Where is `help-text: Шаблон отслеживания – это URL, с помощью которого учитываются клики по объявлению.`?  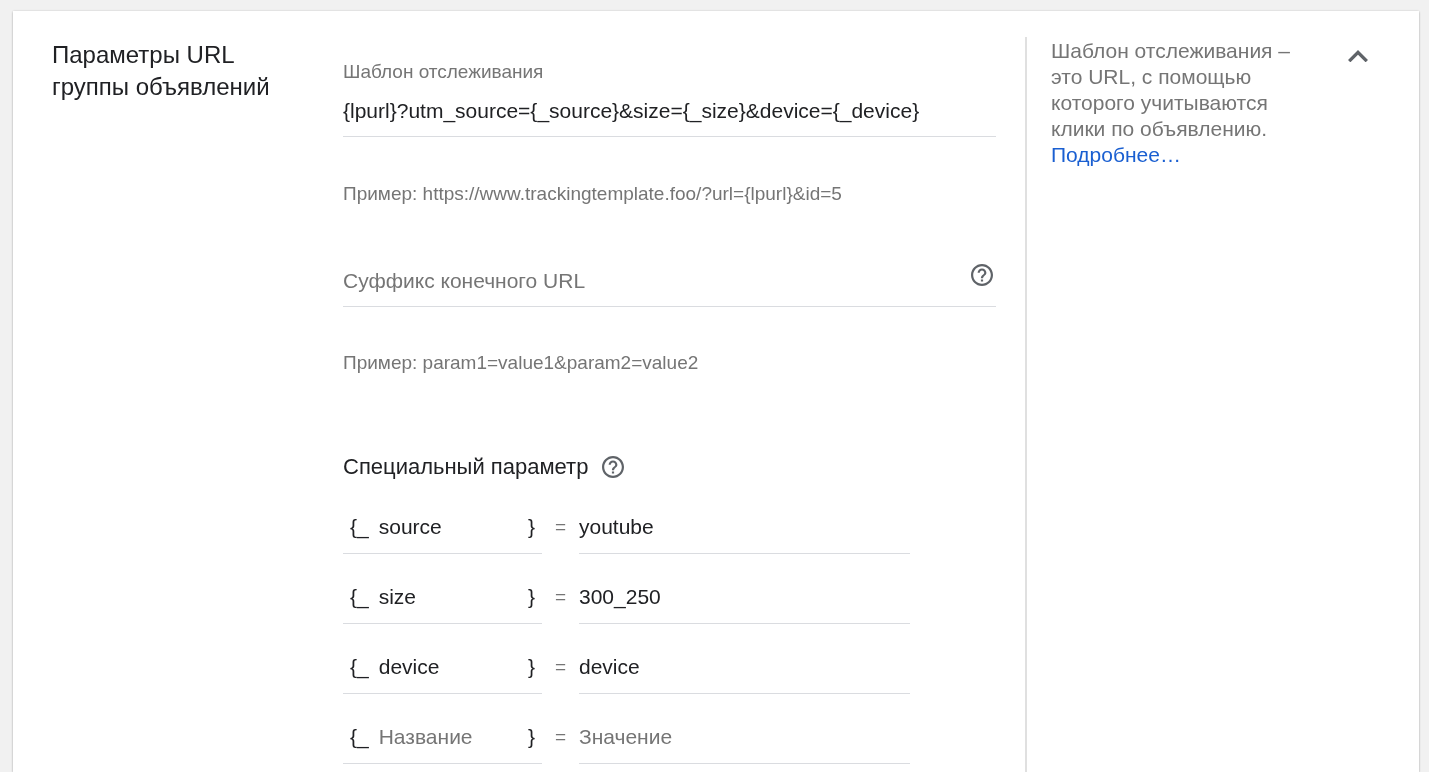
help-text: Шаблон отслеживания – это URL, с помощью которого учитываются клики по объявлению. is located at coordinates (1171, 90).